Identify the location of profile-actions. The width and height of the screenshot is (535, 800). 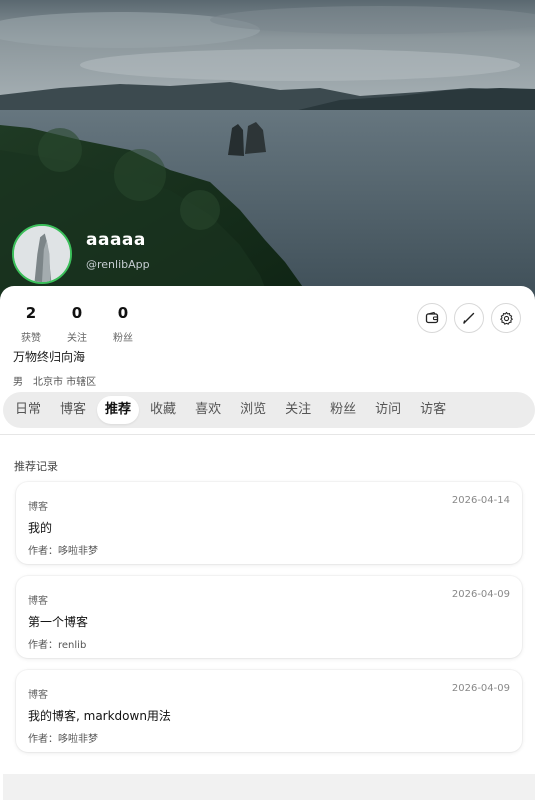
(469, 318).